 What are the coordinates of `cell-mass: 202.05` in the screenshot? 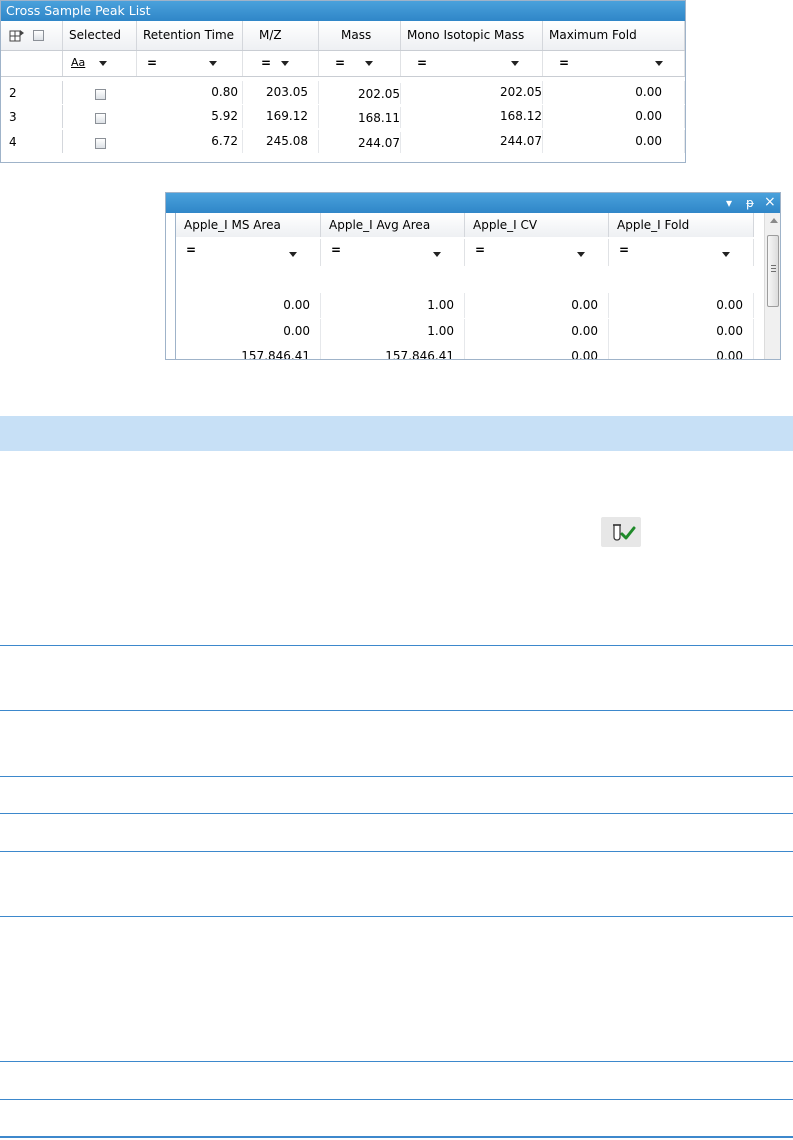 It's located at (360, 93).